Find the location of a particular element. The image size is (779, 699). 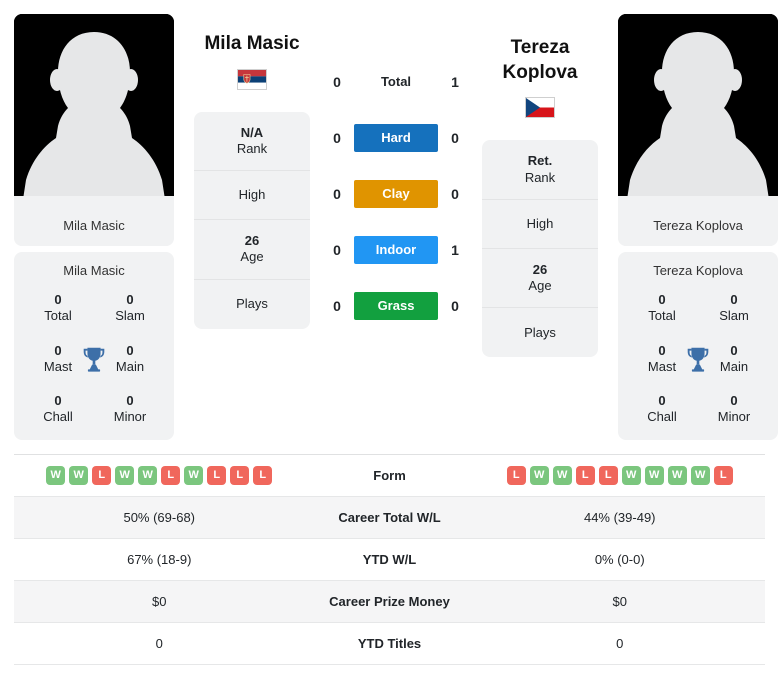

h2h-surface-label-grass: Grass is located at coordinates (396, 306).